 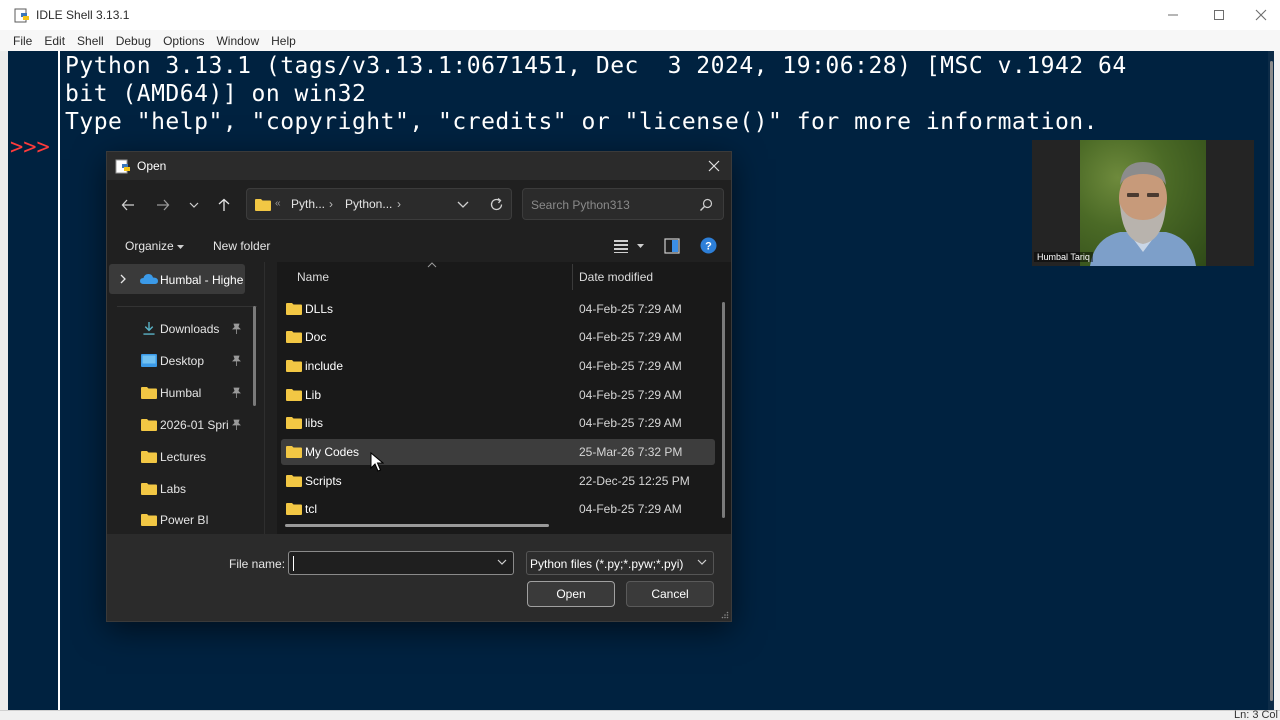 What do you see at coordinates (498, 366) in the screenshot?
I see `file-row: include 04-Feb-25 7:29 AM` at bounding box center [498, 366].